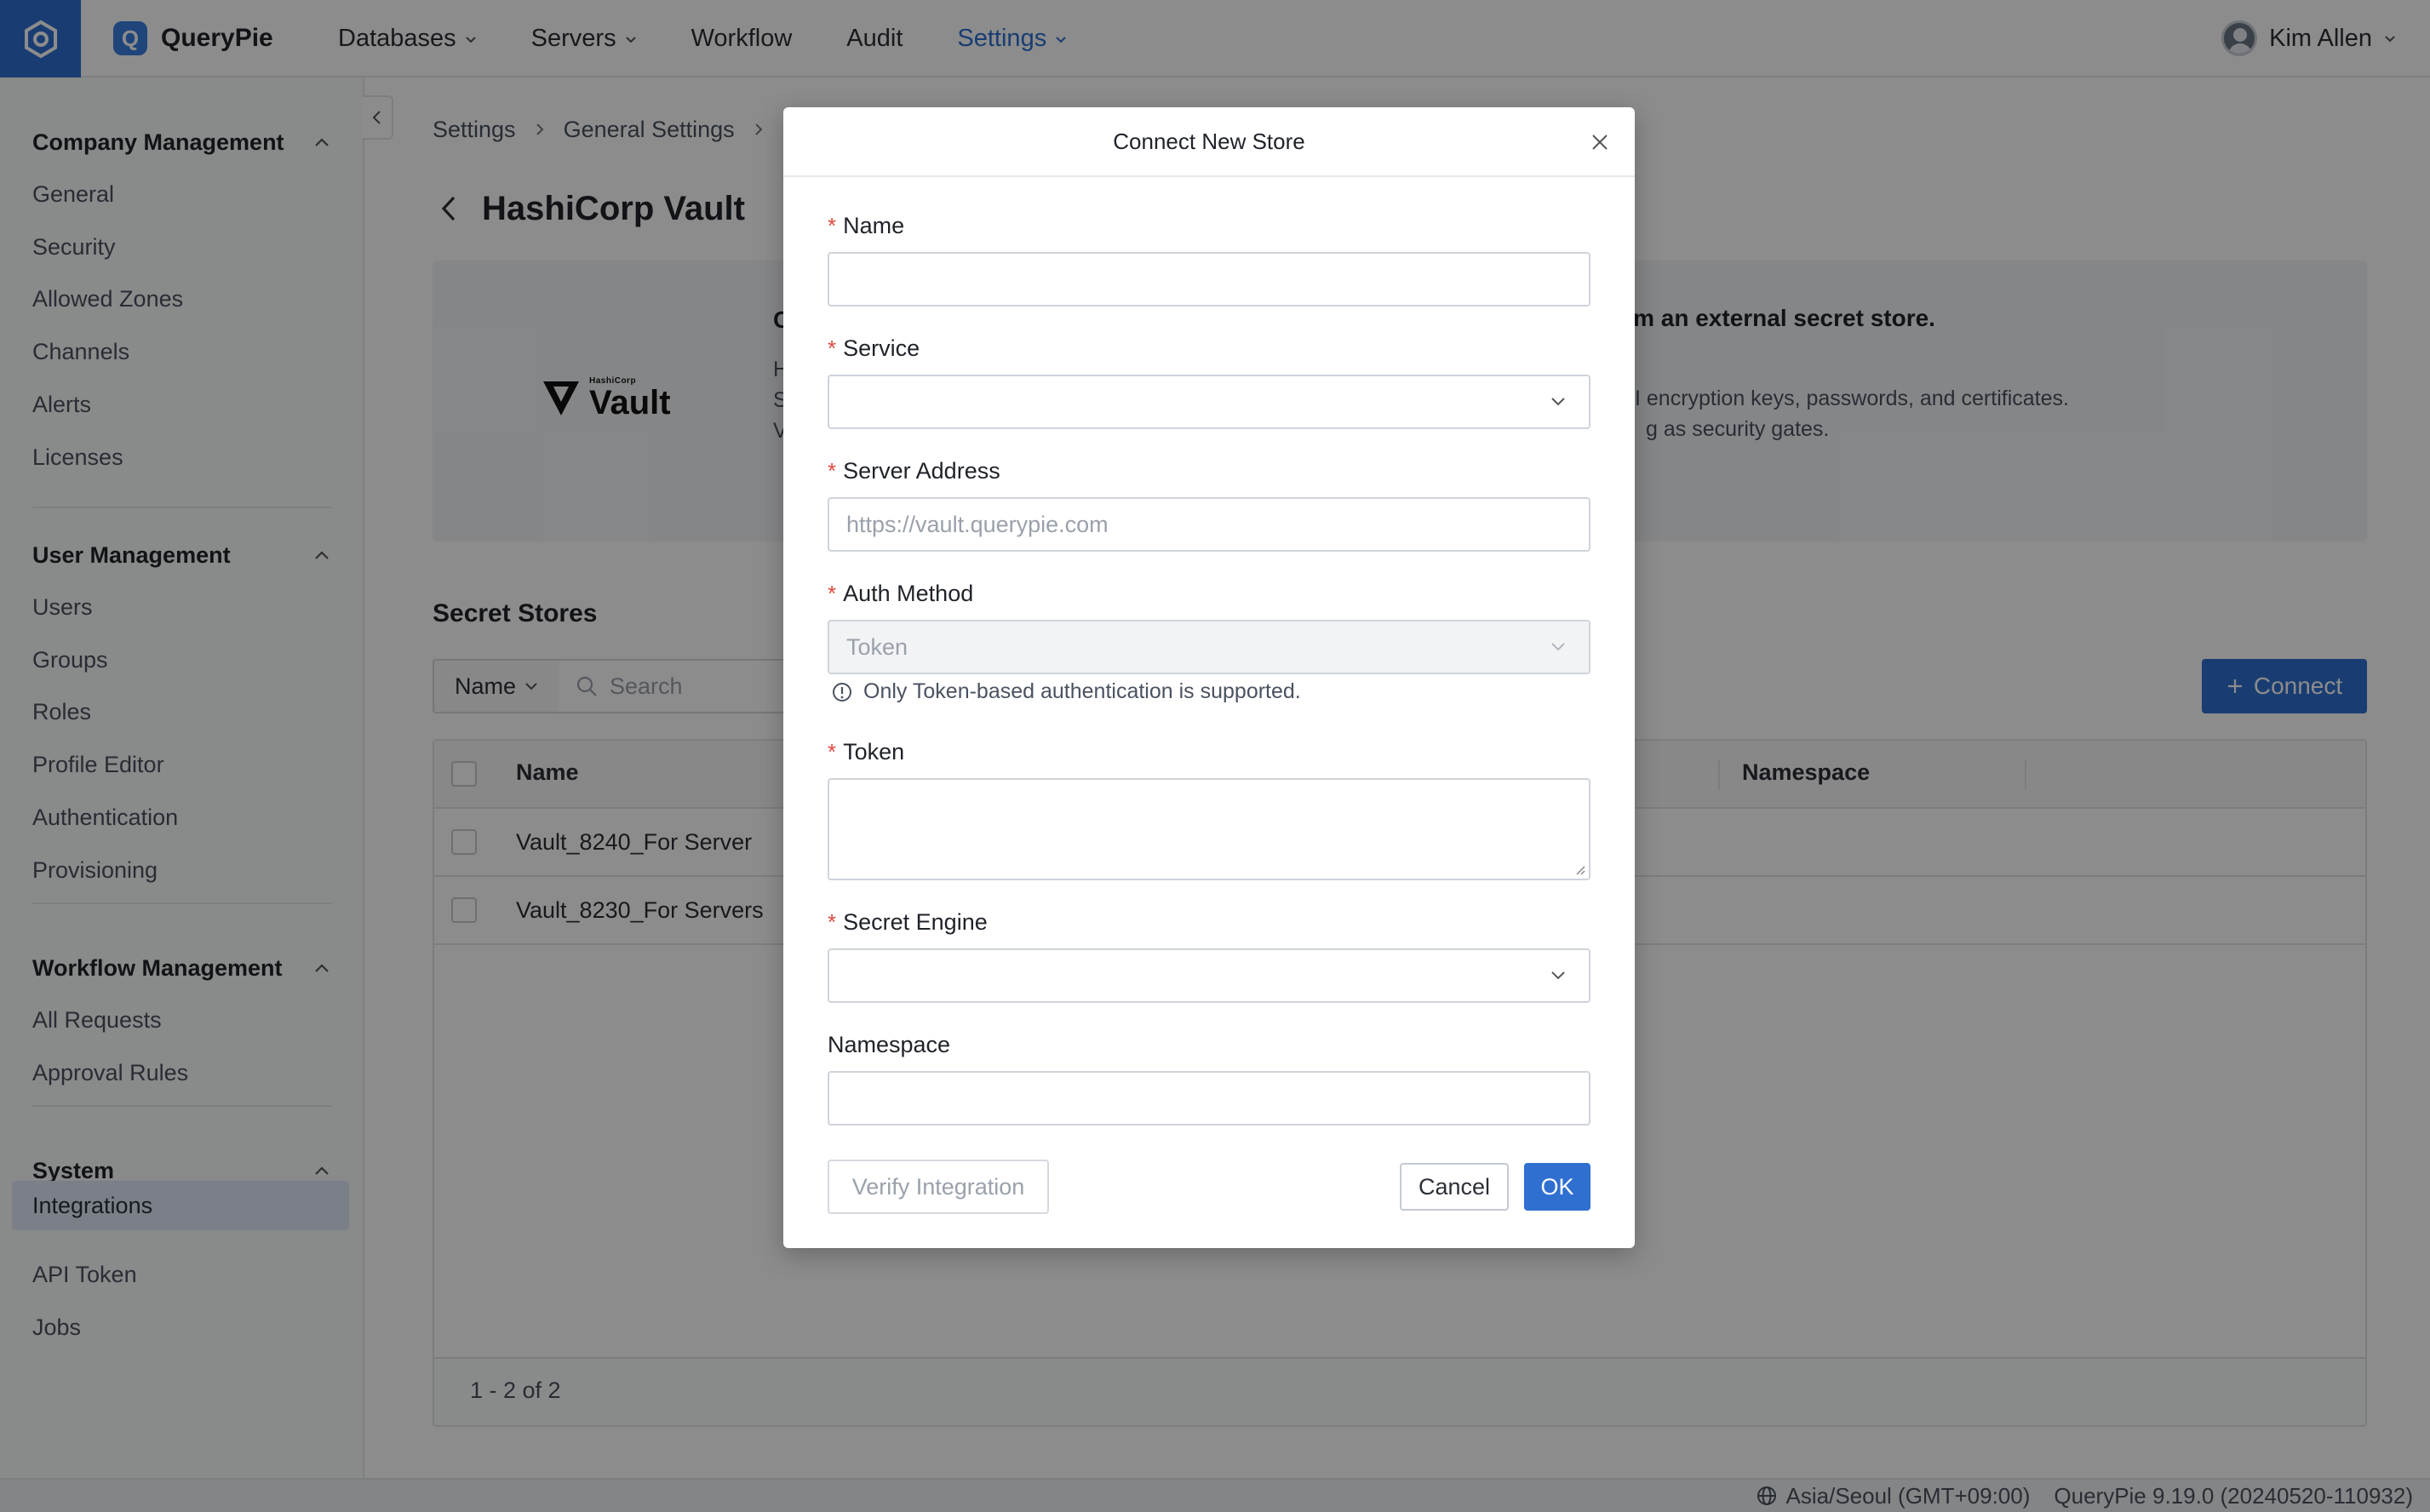 This screenshot has height=1512, width=2430. What do you see at coordinates (881, 348) in the screenshot?
I see `service-label-text: Service` at bounding box center [881, 348].